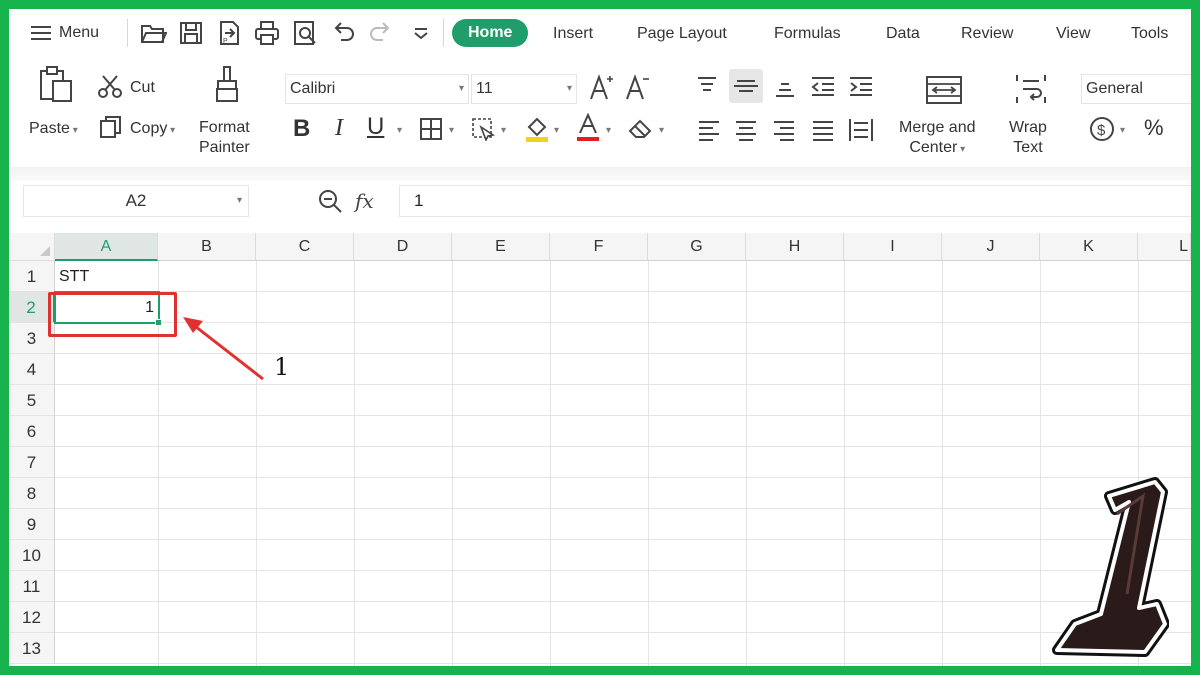 The width and height of the screenshot is (1200, 675). Describe the element at coordinates (1149, 34) in the screenshot. I see `tab-tools: Tools` at that location.